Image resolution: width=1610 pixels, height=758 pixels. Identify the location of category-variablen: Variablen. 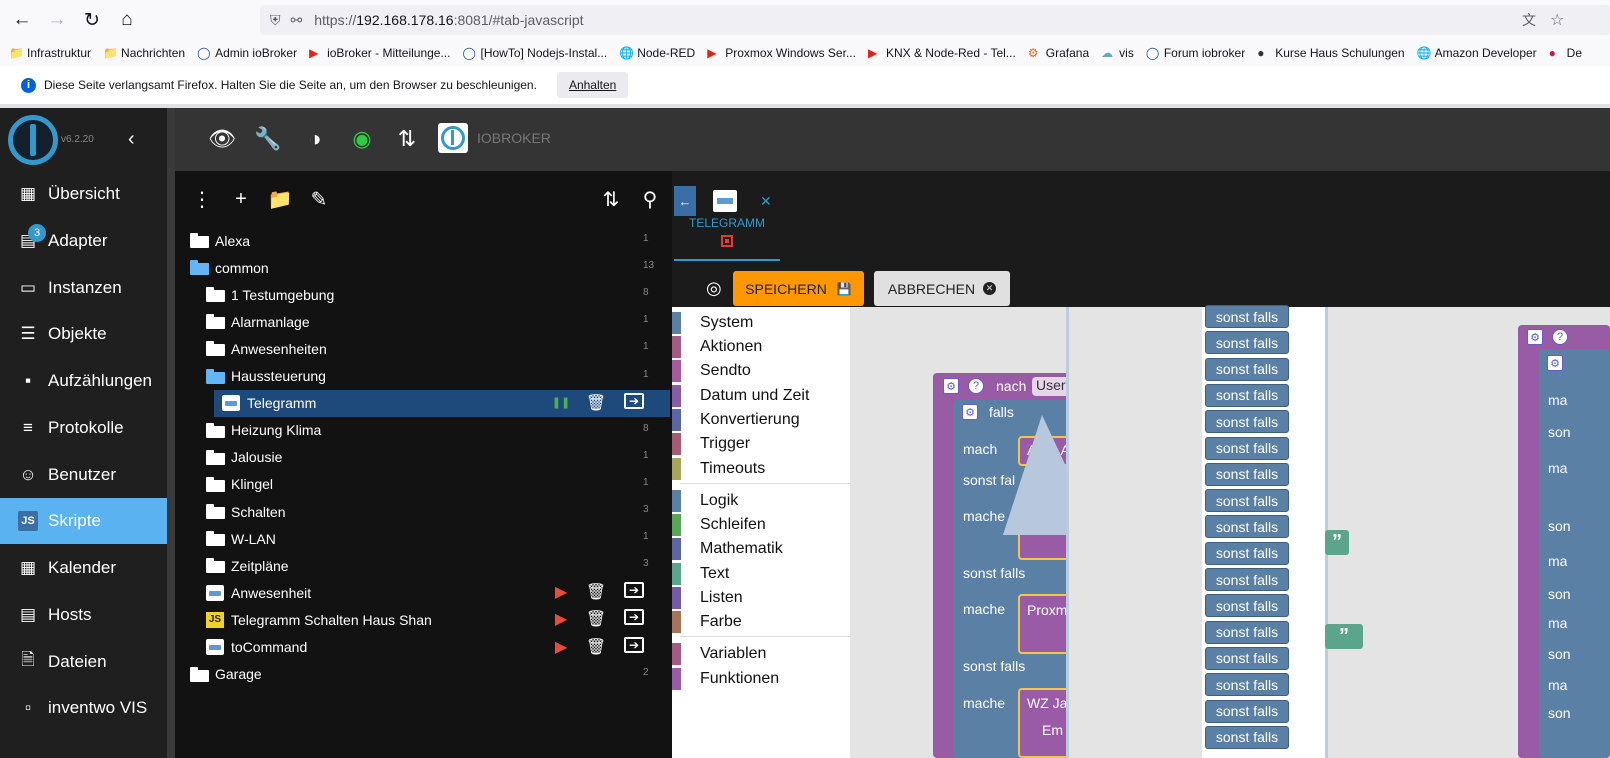
(719, 654).